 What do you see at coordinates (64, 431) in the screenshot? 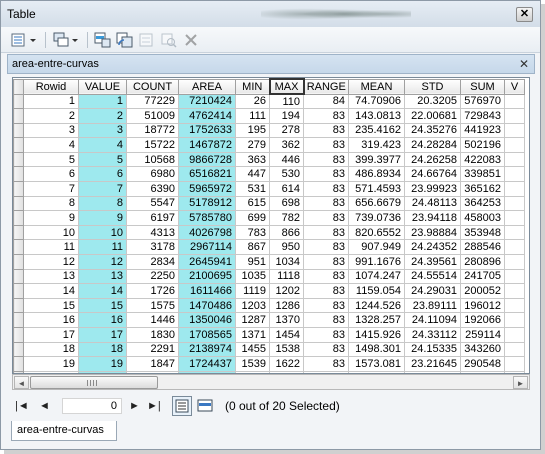
I see `bottom-table-tab: area-entre-curvas` at bounding box center [64, 431].